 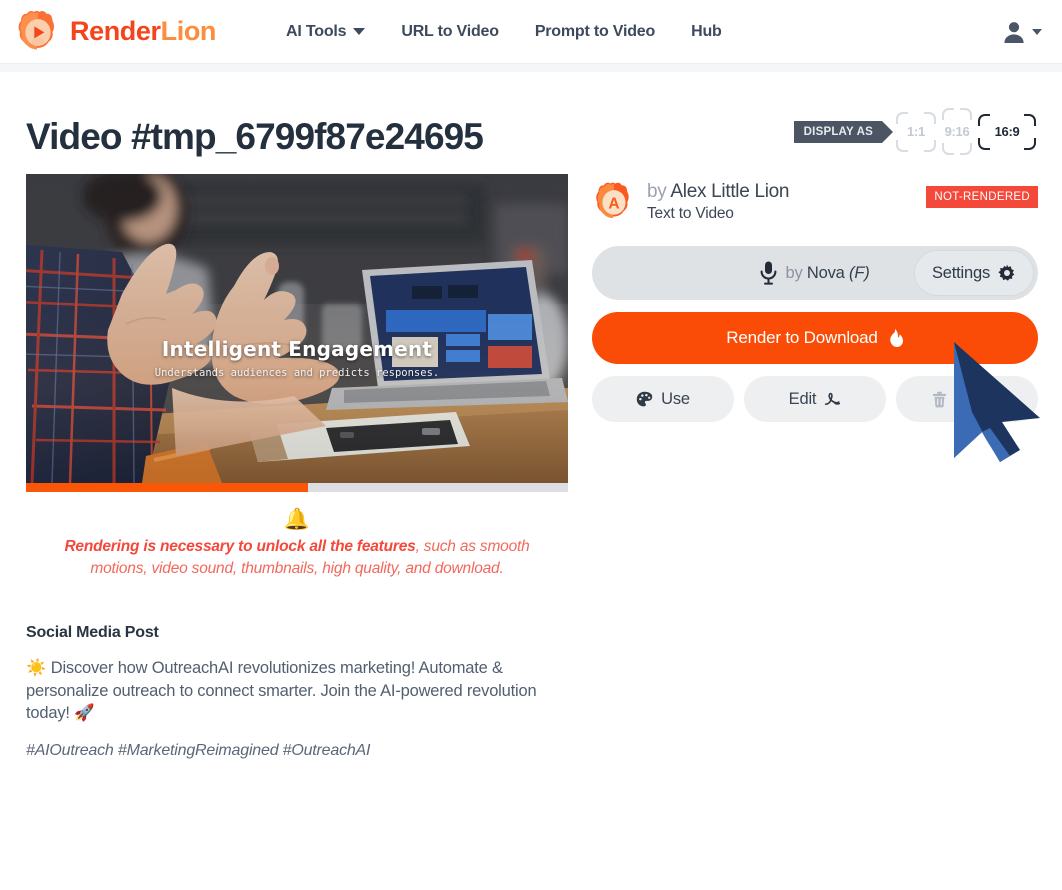 I want to click on nav-item-hub: Hub, so click(x=706, y=32).